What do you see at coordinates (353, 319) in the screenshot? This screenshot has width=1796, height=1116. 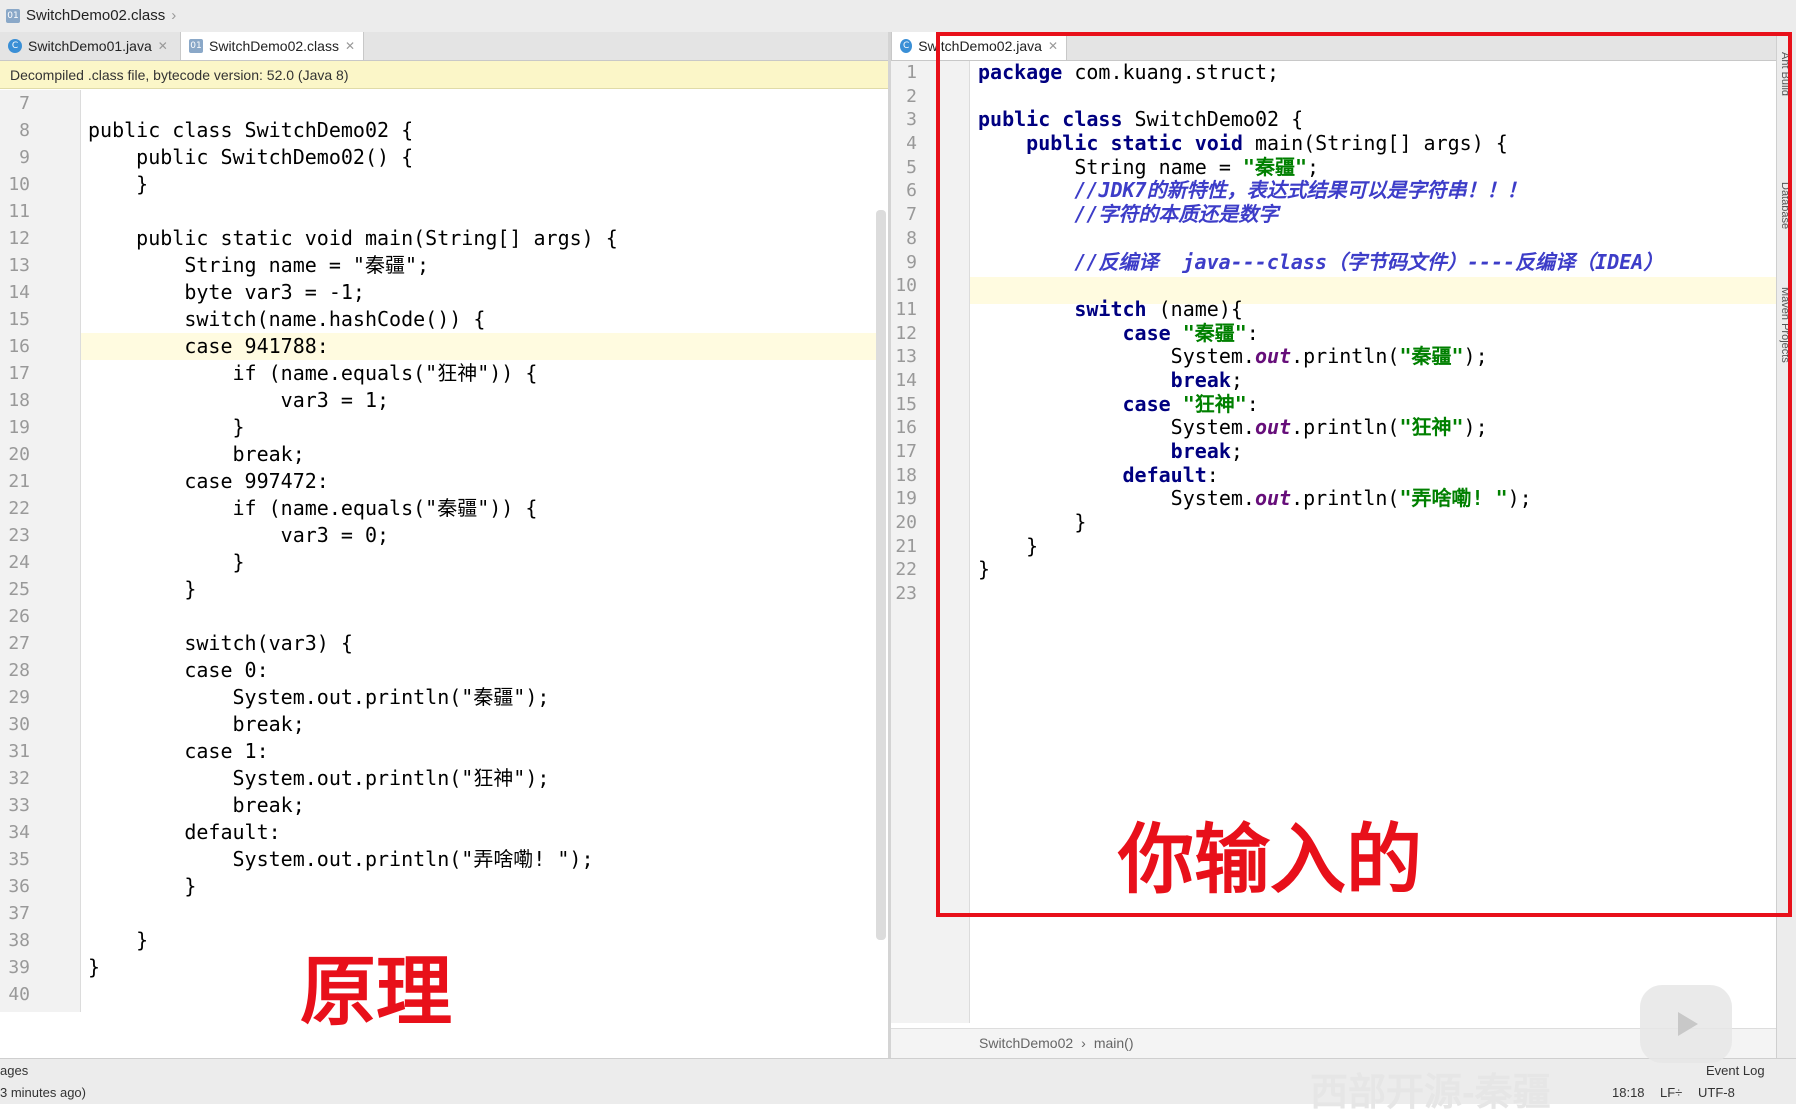 I see `code-line: switch(name.hashCode()) {` at bounding box center [353, 319].